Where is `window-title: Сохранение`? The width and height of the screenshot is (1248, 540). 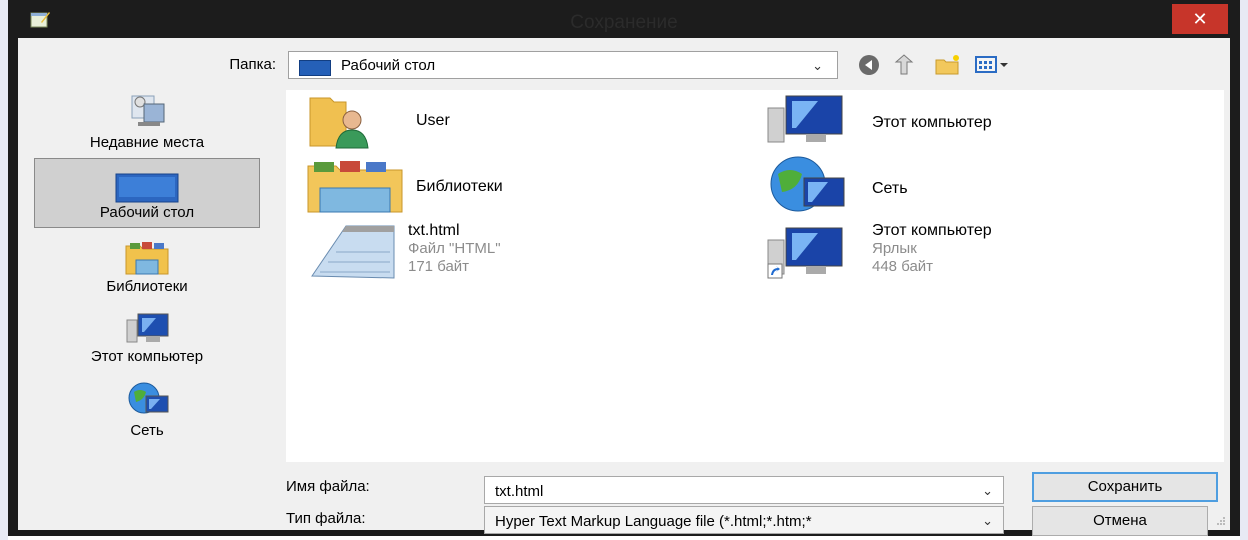 window-title: Сохранение is located at coordinates (624, 22).